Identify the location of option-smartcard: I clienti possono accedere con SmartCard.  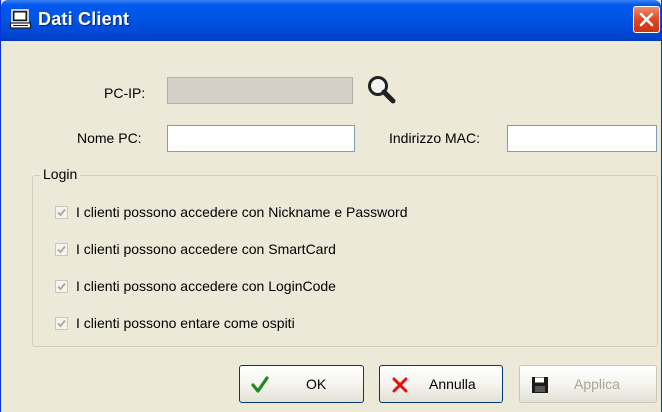
(195, 249).